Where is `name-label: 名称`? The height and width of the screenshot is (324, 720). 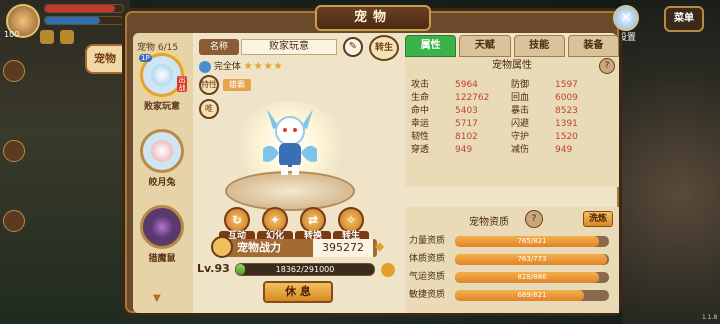 name-label: 名称 is located at coordinates (219, 47).